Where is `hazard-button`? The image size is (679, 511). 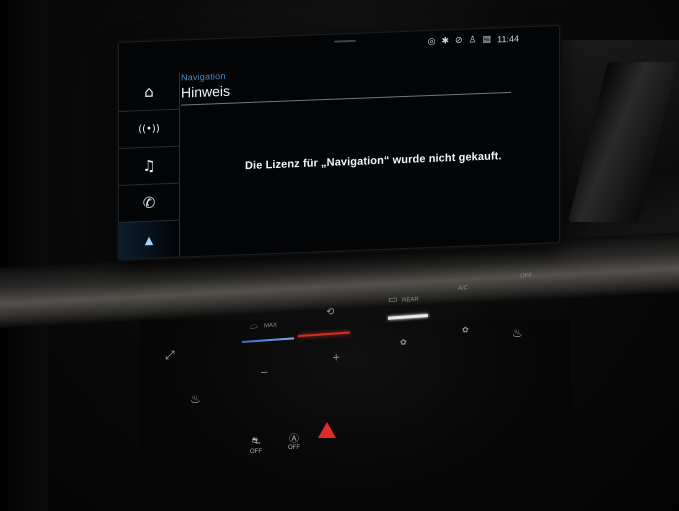
hazard-button is located at coordinates (327, 430).